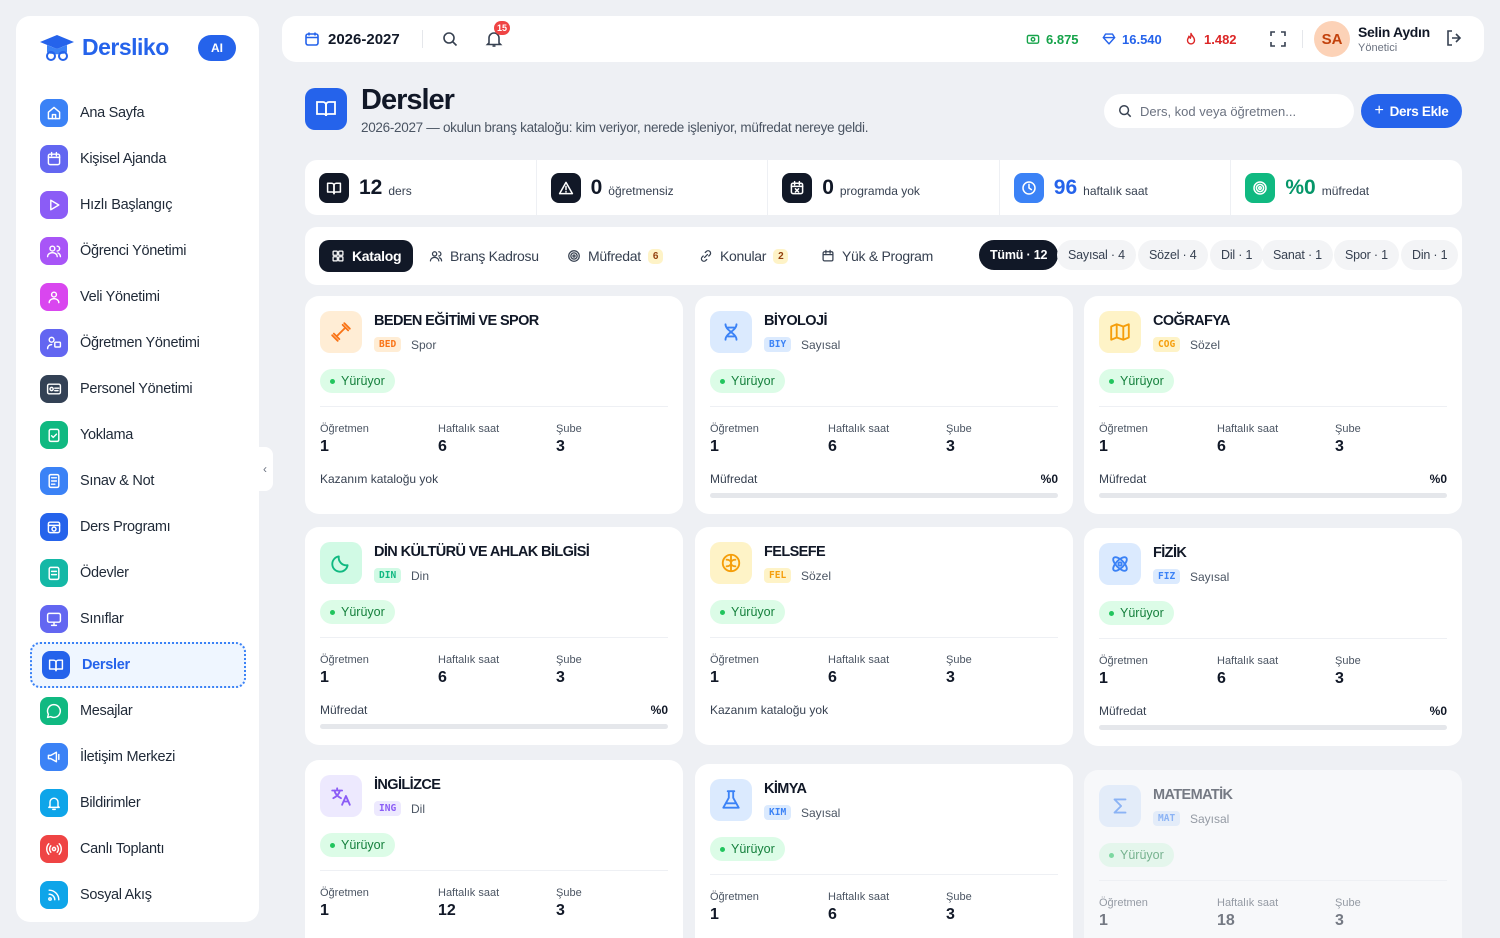 Image resolution: width=1500 pixels, height=938 pixels. Describe the element at coordinates (138, 619) in the screenshot. I see `sidebar-item-siniflar: Sınıflar` at that location.